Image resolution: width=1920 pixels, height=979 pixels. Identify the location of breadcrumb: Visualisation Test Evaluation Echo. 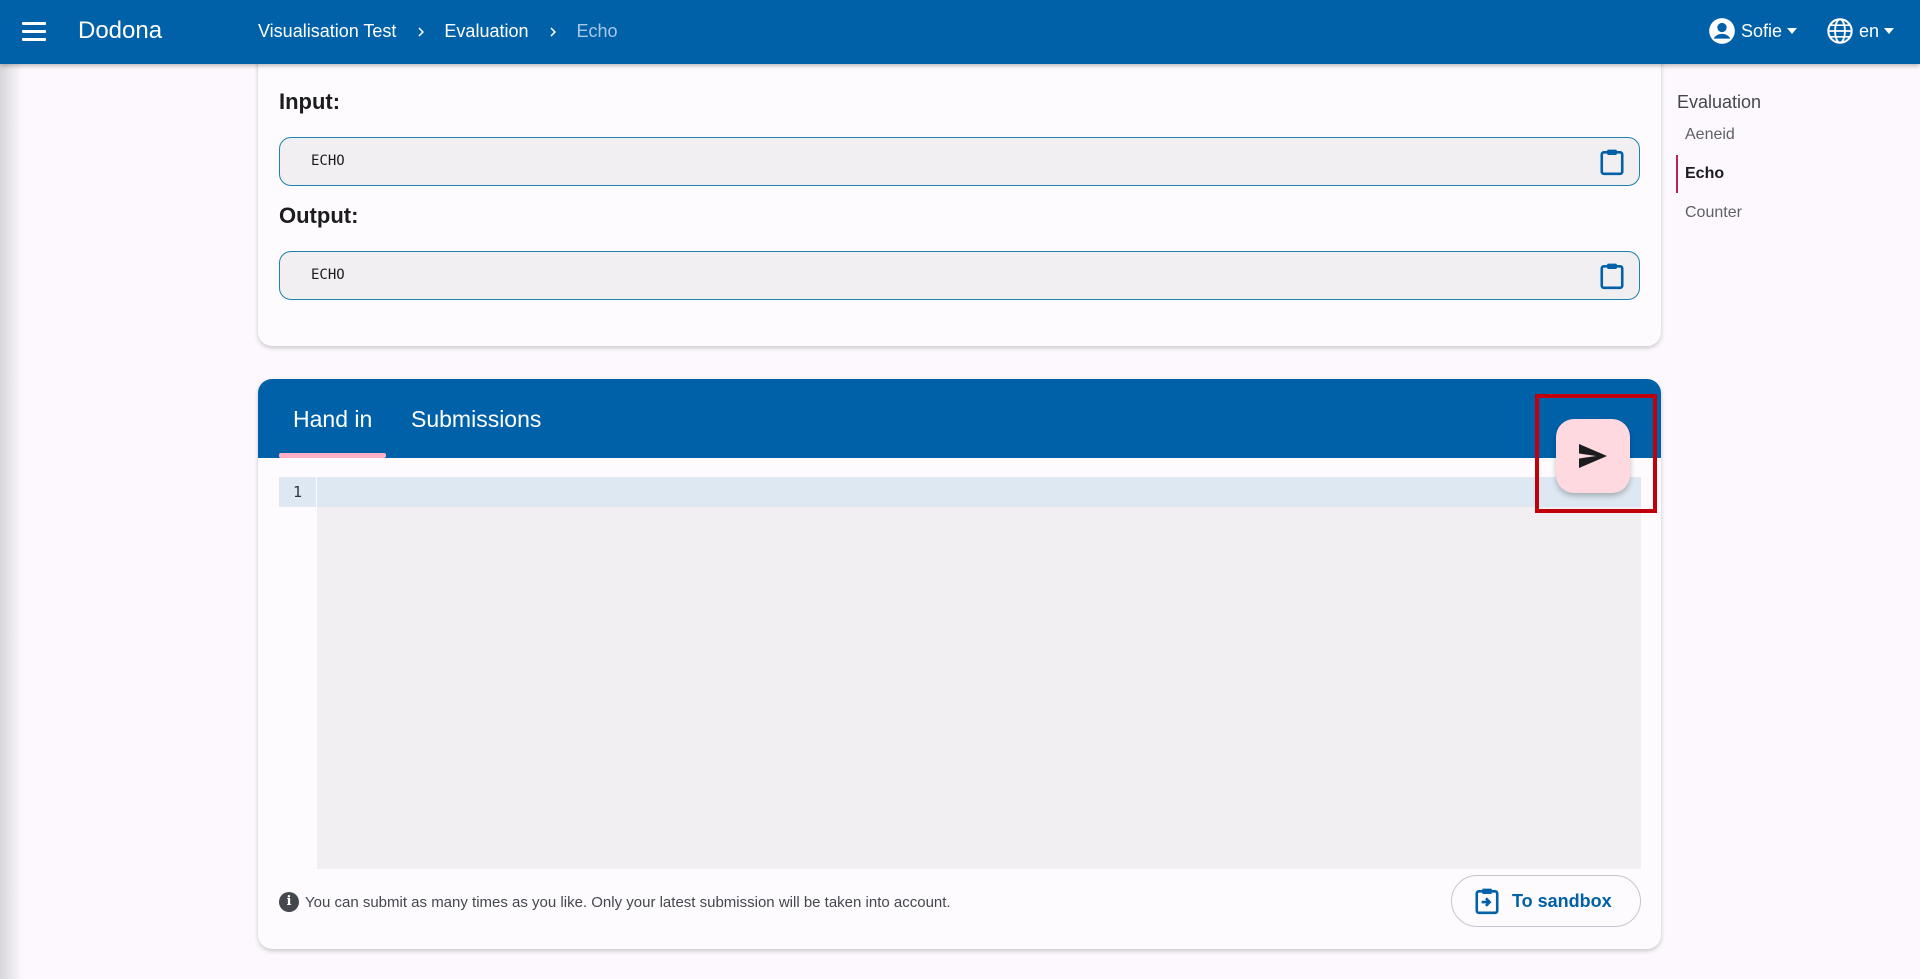
(438, 31).